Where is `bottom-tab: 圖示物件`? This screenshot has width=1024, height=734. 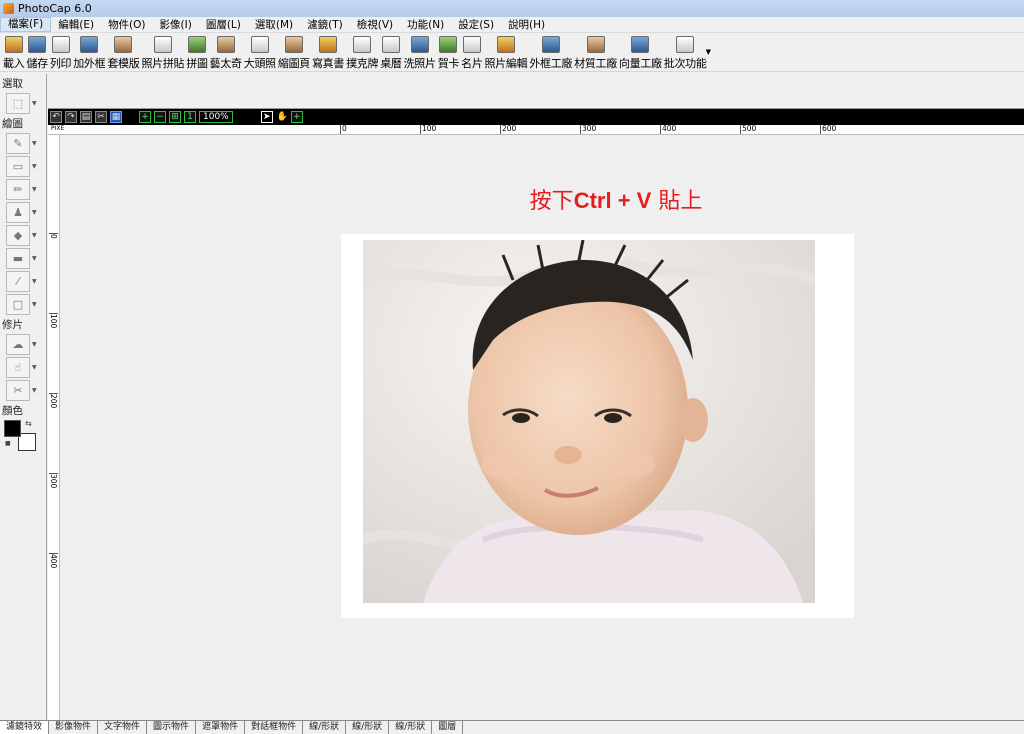
bottom-tab: 圖示物件 is located at coordinates (172, 727).